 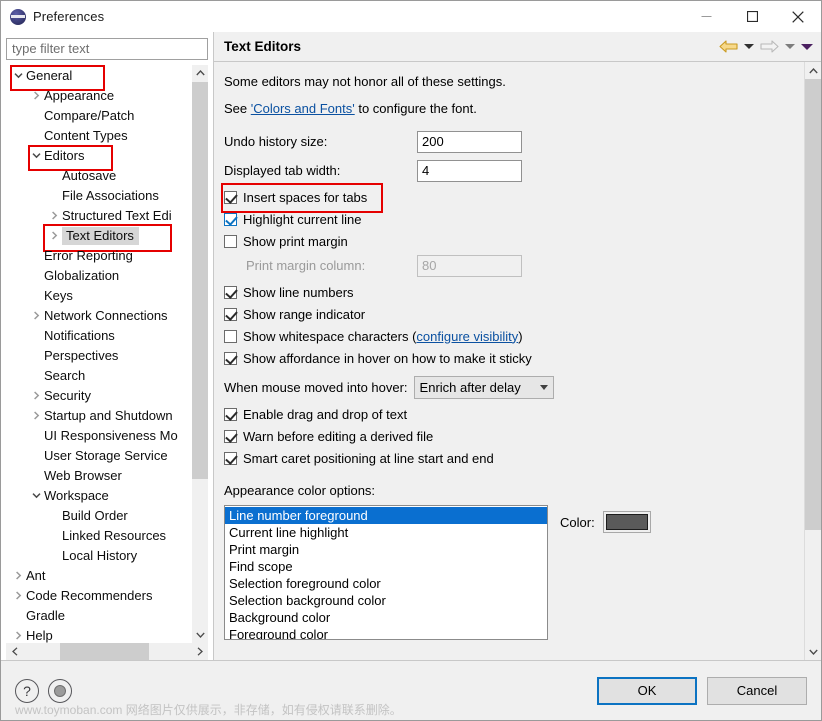 I want to click on show-print-margin-checkbox, so click(x=230, y=241).